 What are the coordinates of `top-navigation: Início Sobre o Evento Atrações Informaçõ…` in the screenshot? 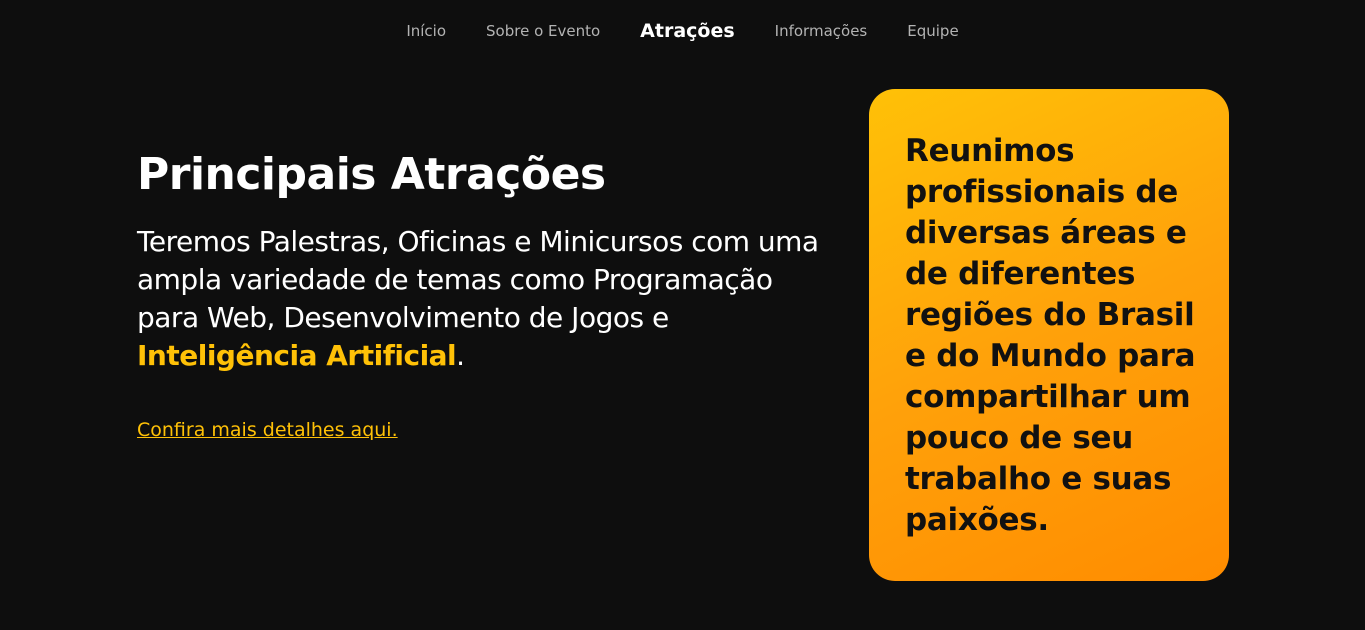 It's located at (682, 31).